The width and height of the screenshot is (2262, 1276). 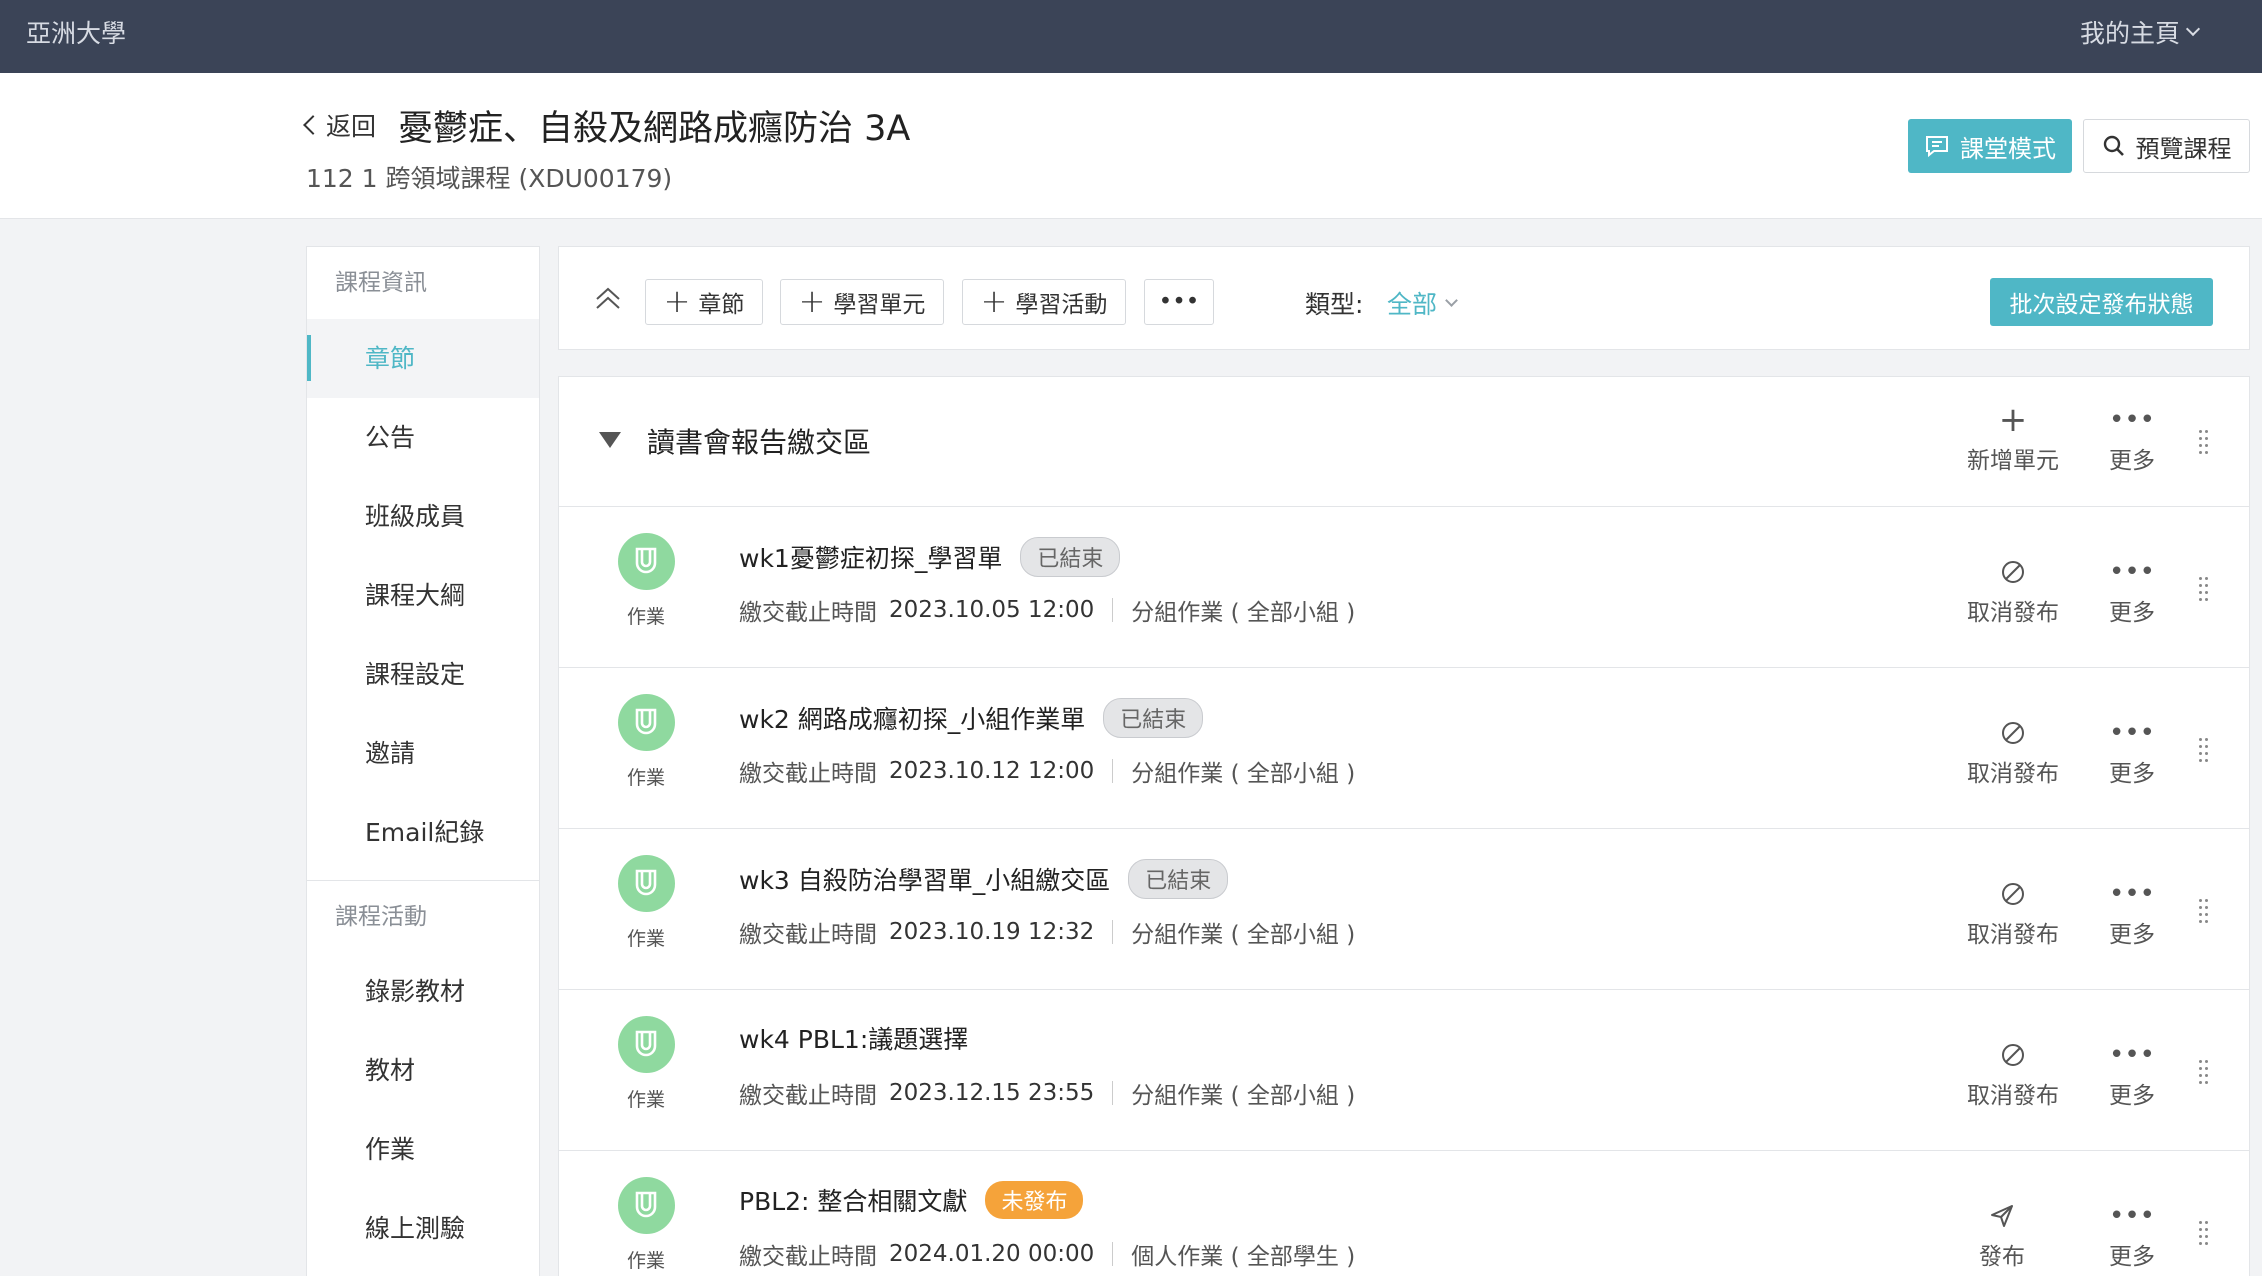 I want to click on sidebar-item-announcements: 公告, so click(x=423, y=437).